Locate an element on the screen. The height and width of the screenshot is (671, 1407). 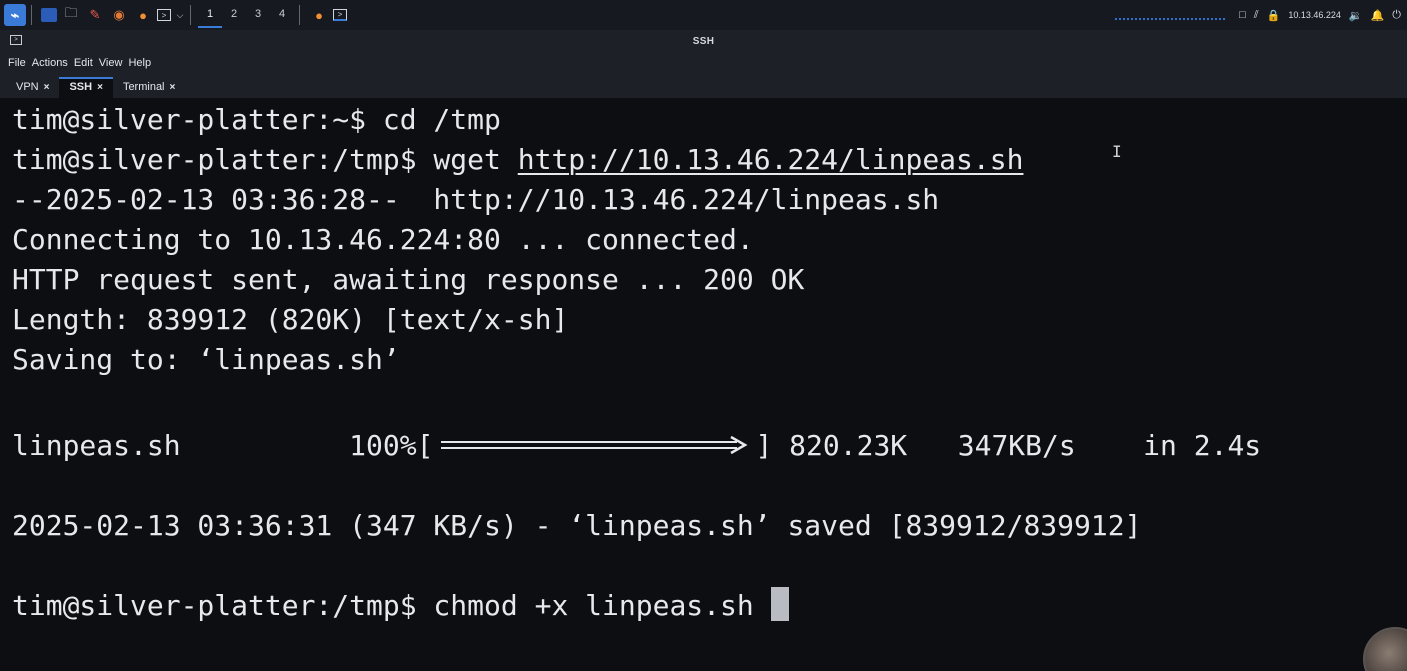
workspace-switcher: 1 2 3 4 is located at coordinates (246, 15).